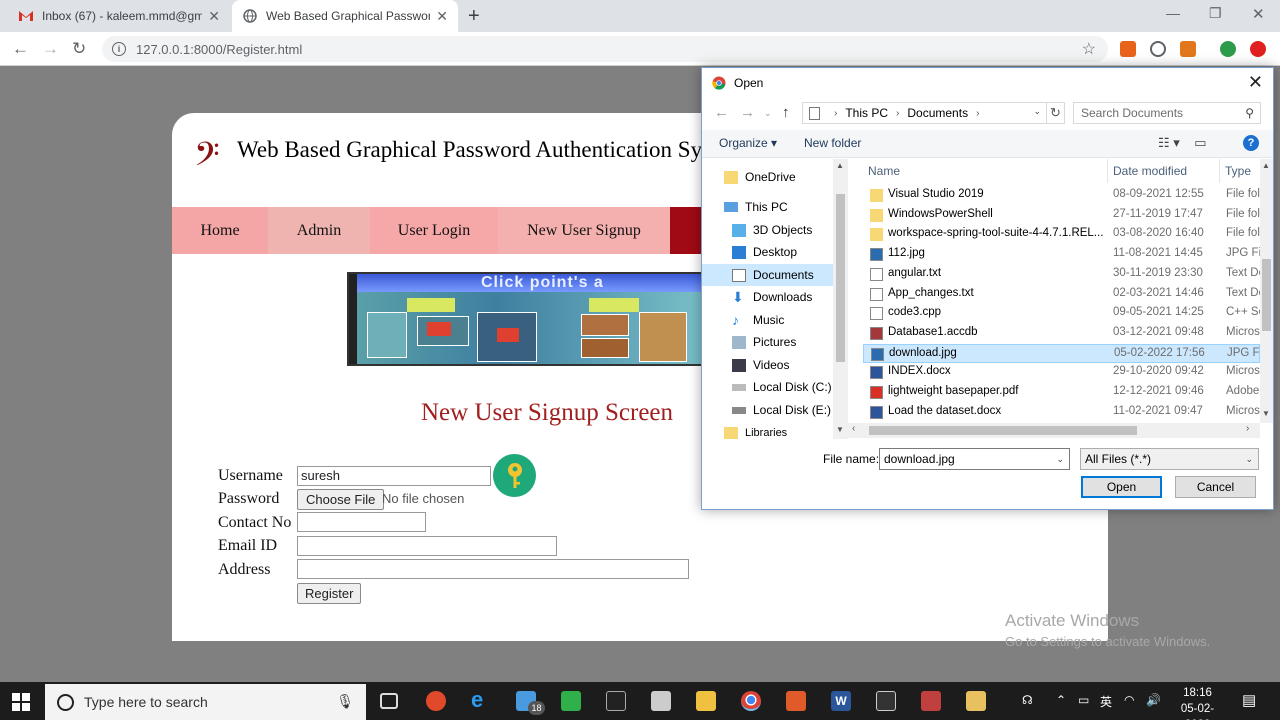 The image size is (1280, 720). I want to click on column-header-type: Type, so click(1238, 171).